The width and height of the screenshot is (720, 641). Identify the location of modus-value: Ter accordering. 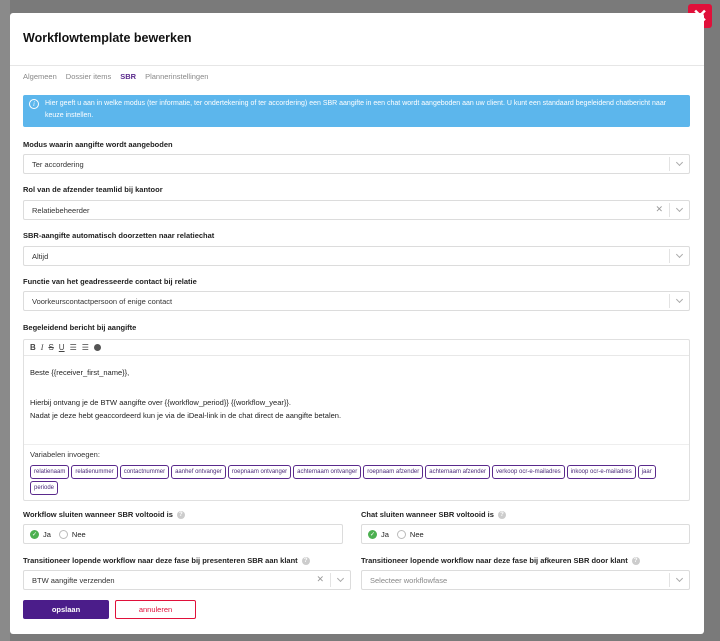
(58, 164).